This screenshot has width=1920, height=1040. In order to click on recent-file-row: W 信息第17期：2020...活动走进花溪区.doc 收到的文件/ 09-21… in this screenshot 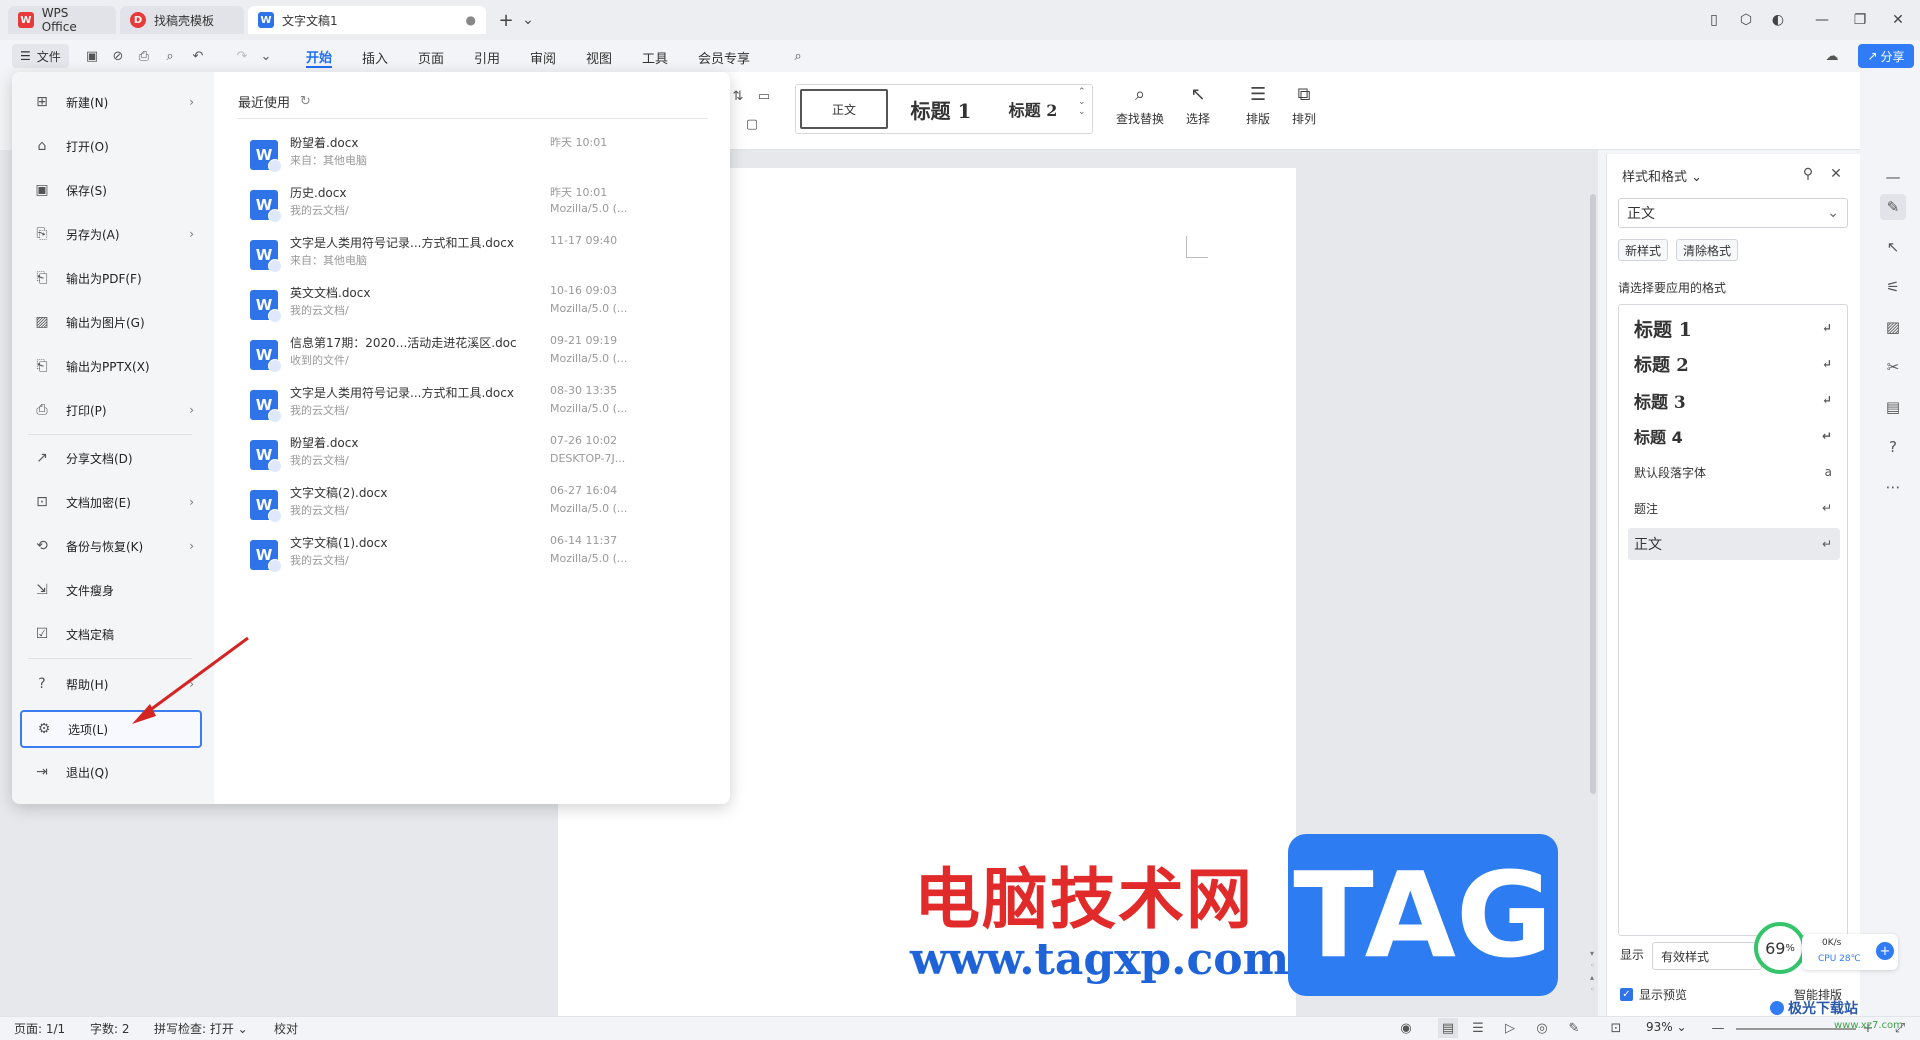, I will do `click(445, 359)`.